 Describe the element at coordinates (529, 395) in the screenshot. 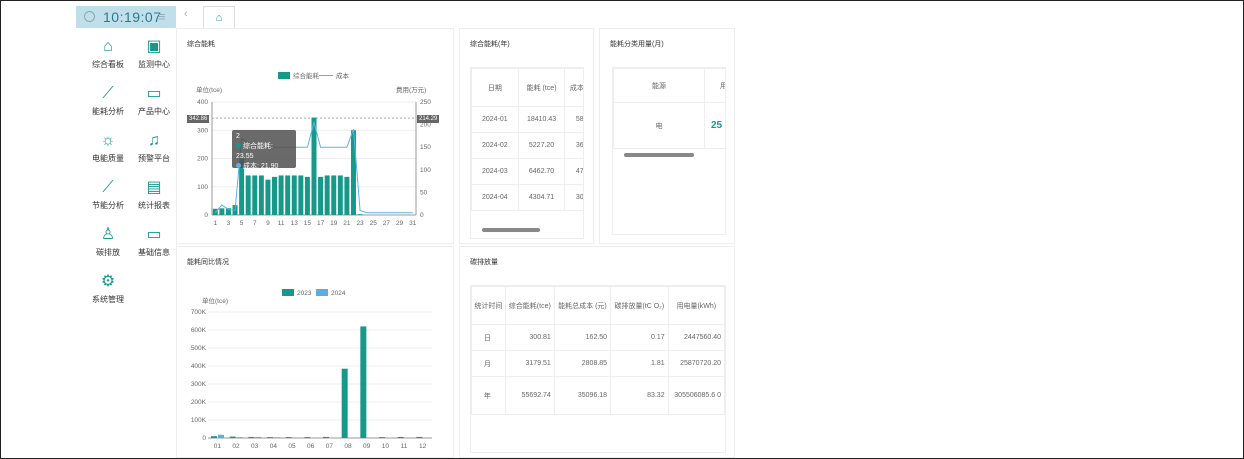

I see `table-cell: 55692.74` at that location.